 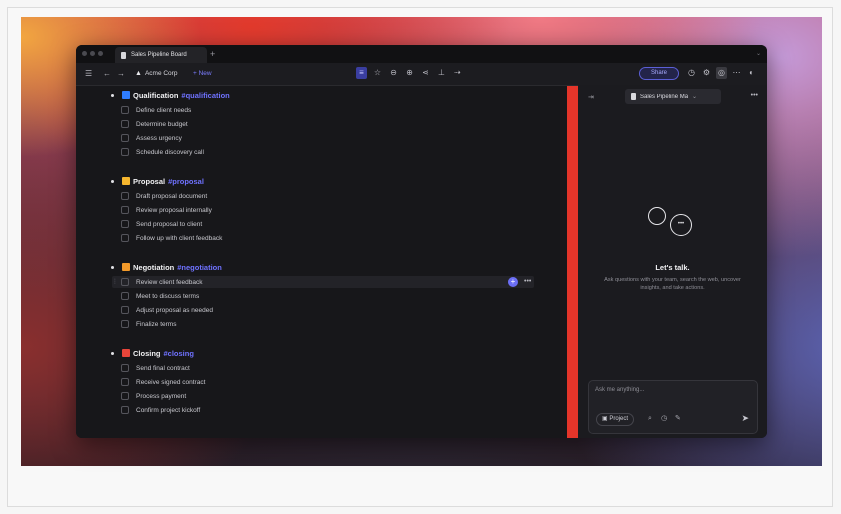 What do you see at coordinates (161, 55) in the screenshot?
I see `tab-sales-pipeline: Sales Pipeline Board` at bounding box center [161, 55].